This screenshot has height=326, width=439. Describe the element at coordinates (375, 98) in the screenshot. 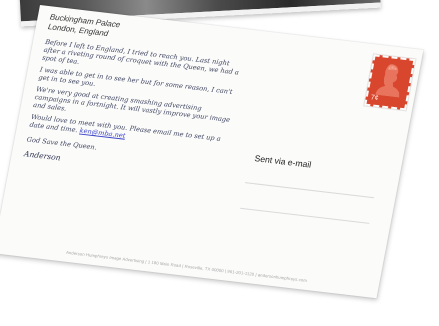

I see `stamp-value: 7¢` at that location.